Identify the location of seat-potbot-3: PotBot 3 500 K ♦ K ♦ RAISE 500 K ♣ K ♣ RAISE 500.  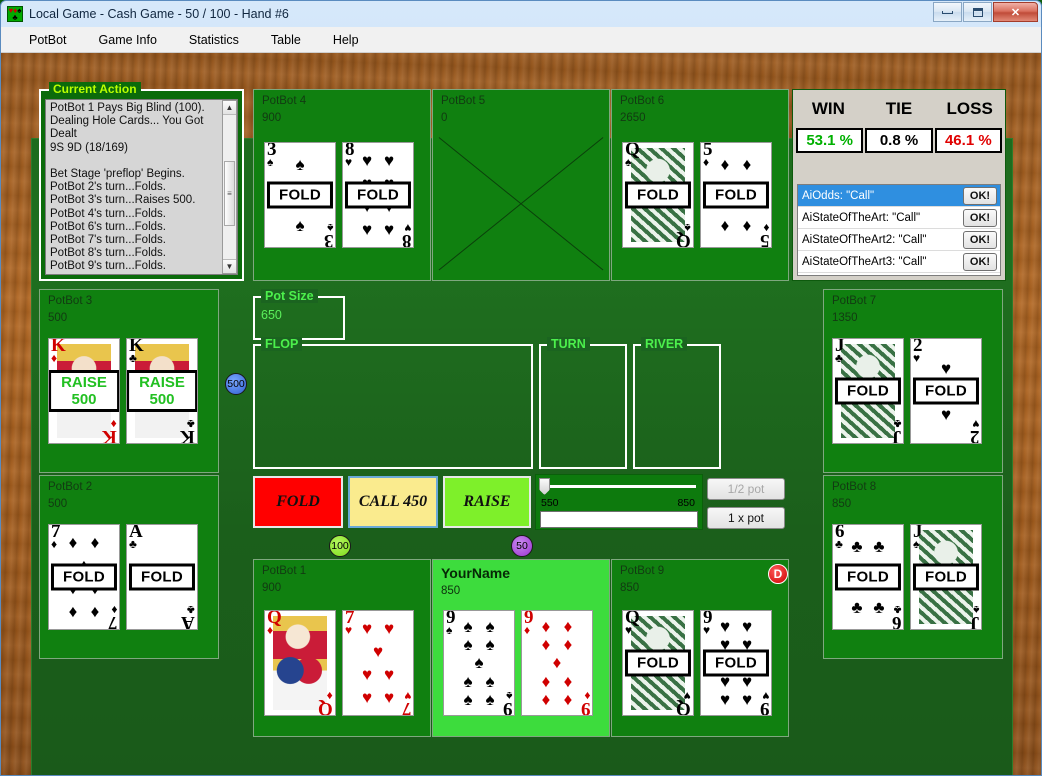
(129, 381).